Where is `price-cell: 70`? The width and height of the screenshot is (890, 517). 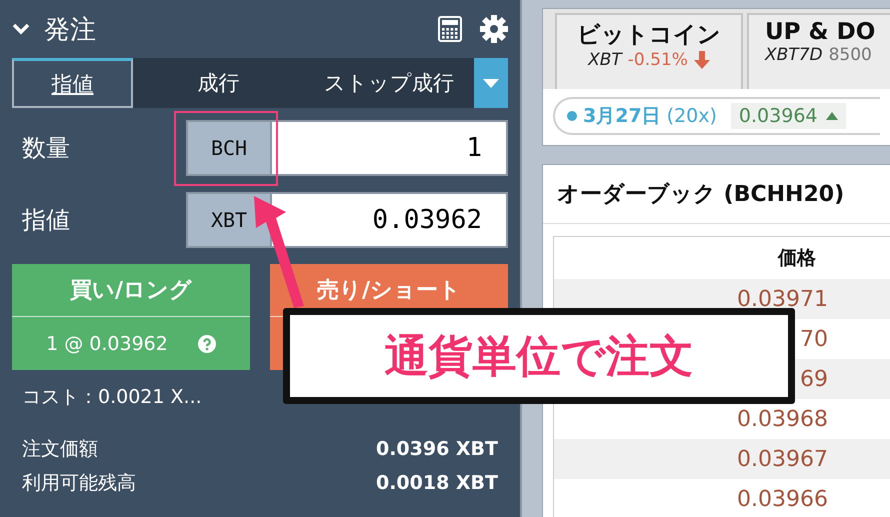
price-cell: 70 is located at coordinates (814, 339).